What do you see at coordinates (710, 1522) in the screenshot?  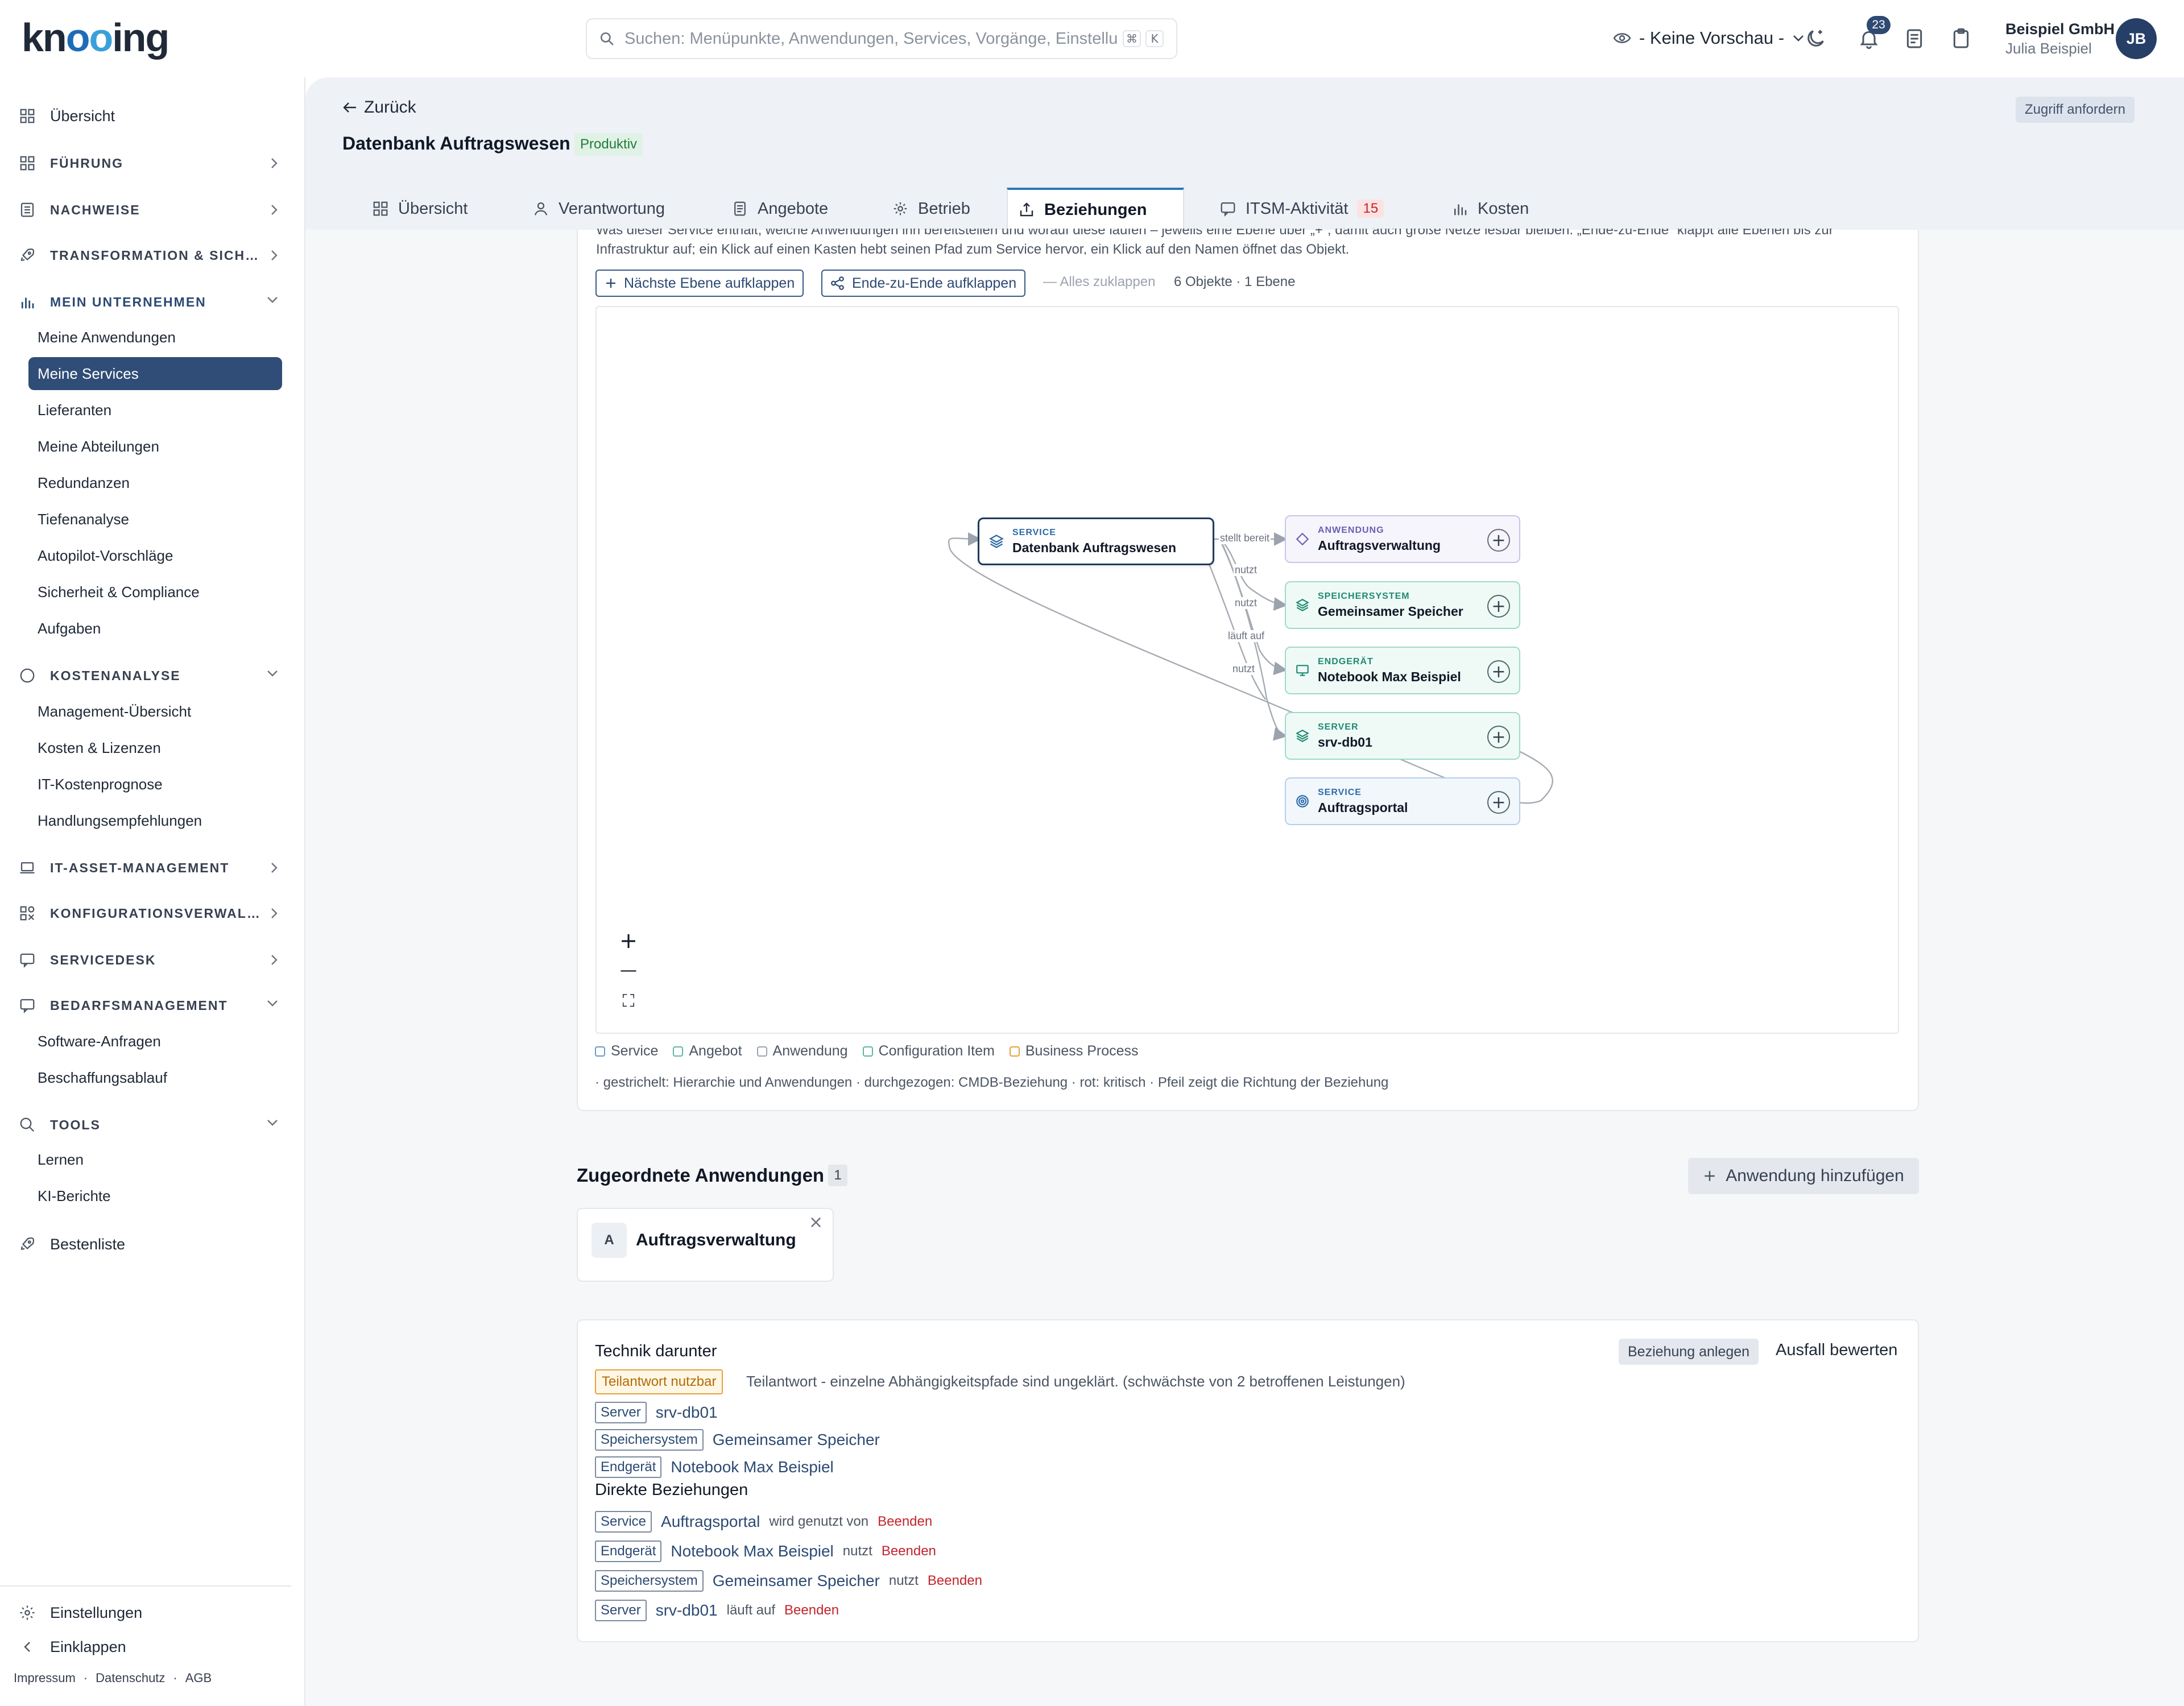 I see `object-link: Auftragsportal` at bounding box center [710, 1522].